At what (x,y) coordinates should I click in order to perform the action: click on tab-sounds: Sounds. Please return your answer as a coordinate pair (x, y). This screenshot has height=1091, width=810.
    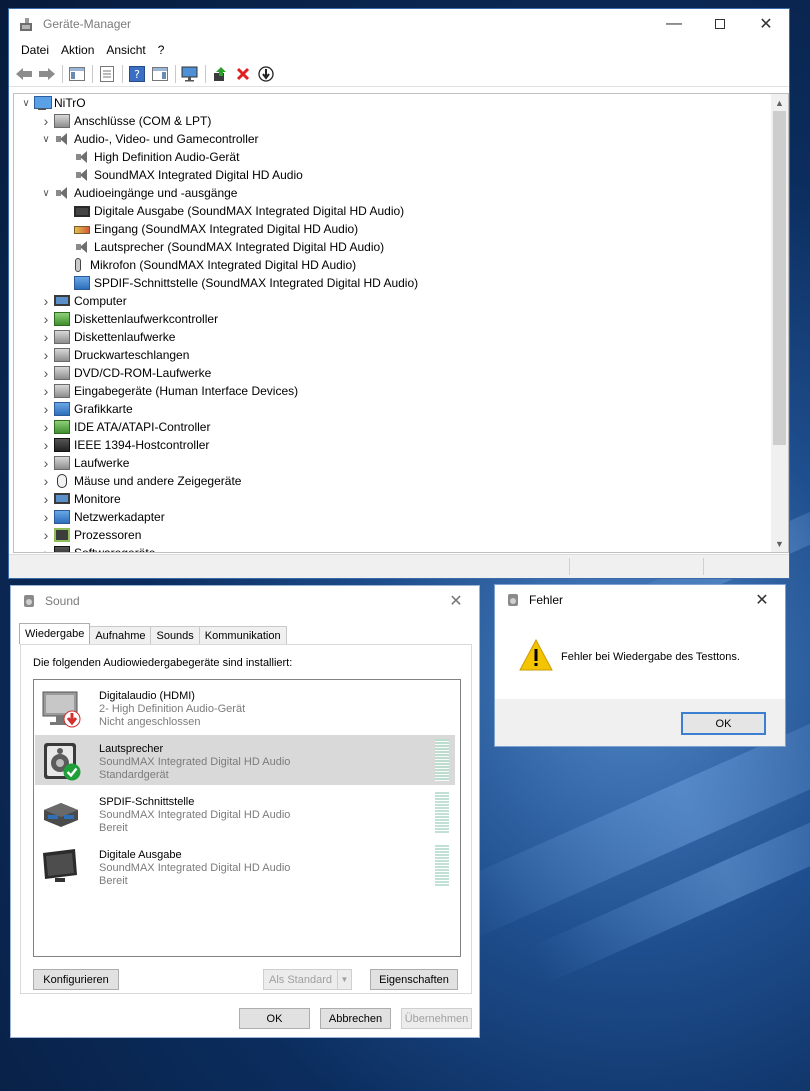
    Looking at the image, I should click on (175, 635).